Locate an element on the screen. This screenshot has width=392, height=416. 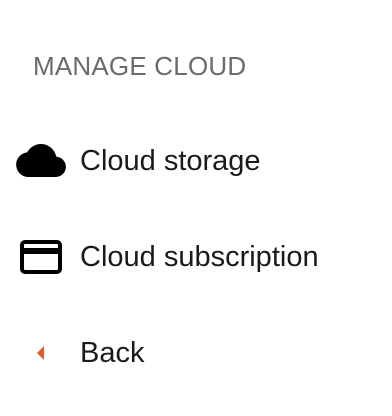
menu-item-label: Cloud subscription is located at coordinates (199, 257).